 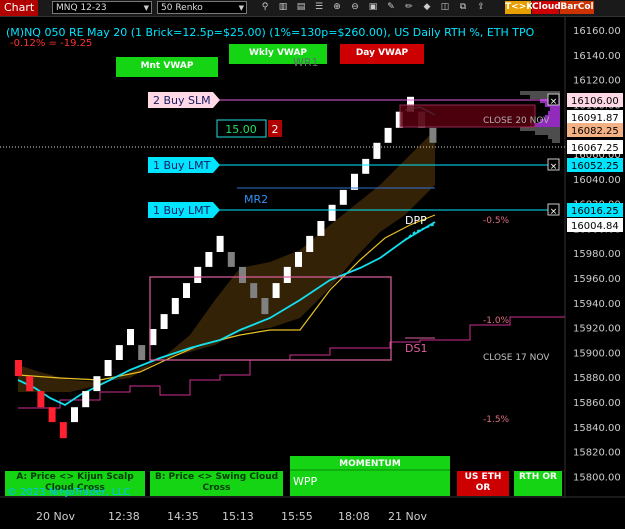 I want to click on price-marker-text: 16067.25, so click(x=595, y=148).